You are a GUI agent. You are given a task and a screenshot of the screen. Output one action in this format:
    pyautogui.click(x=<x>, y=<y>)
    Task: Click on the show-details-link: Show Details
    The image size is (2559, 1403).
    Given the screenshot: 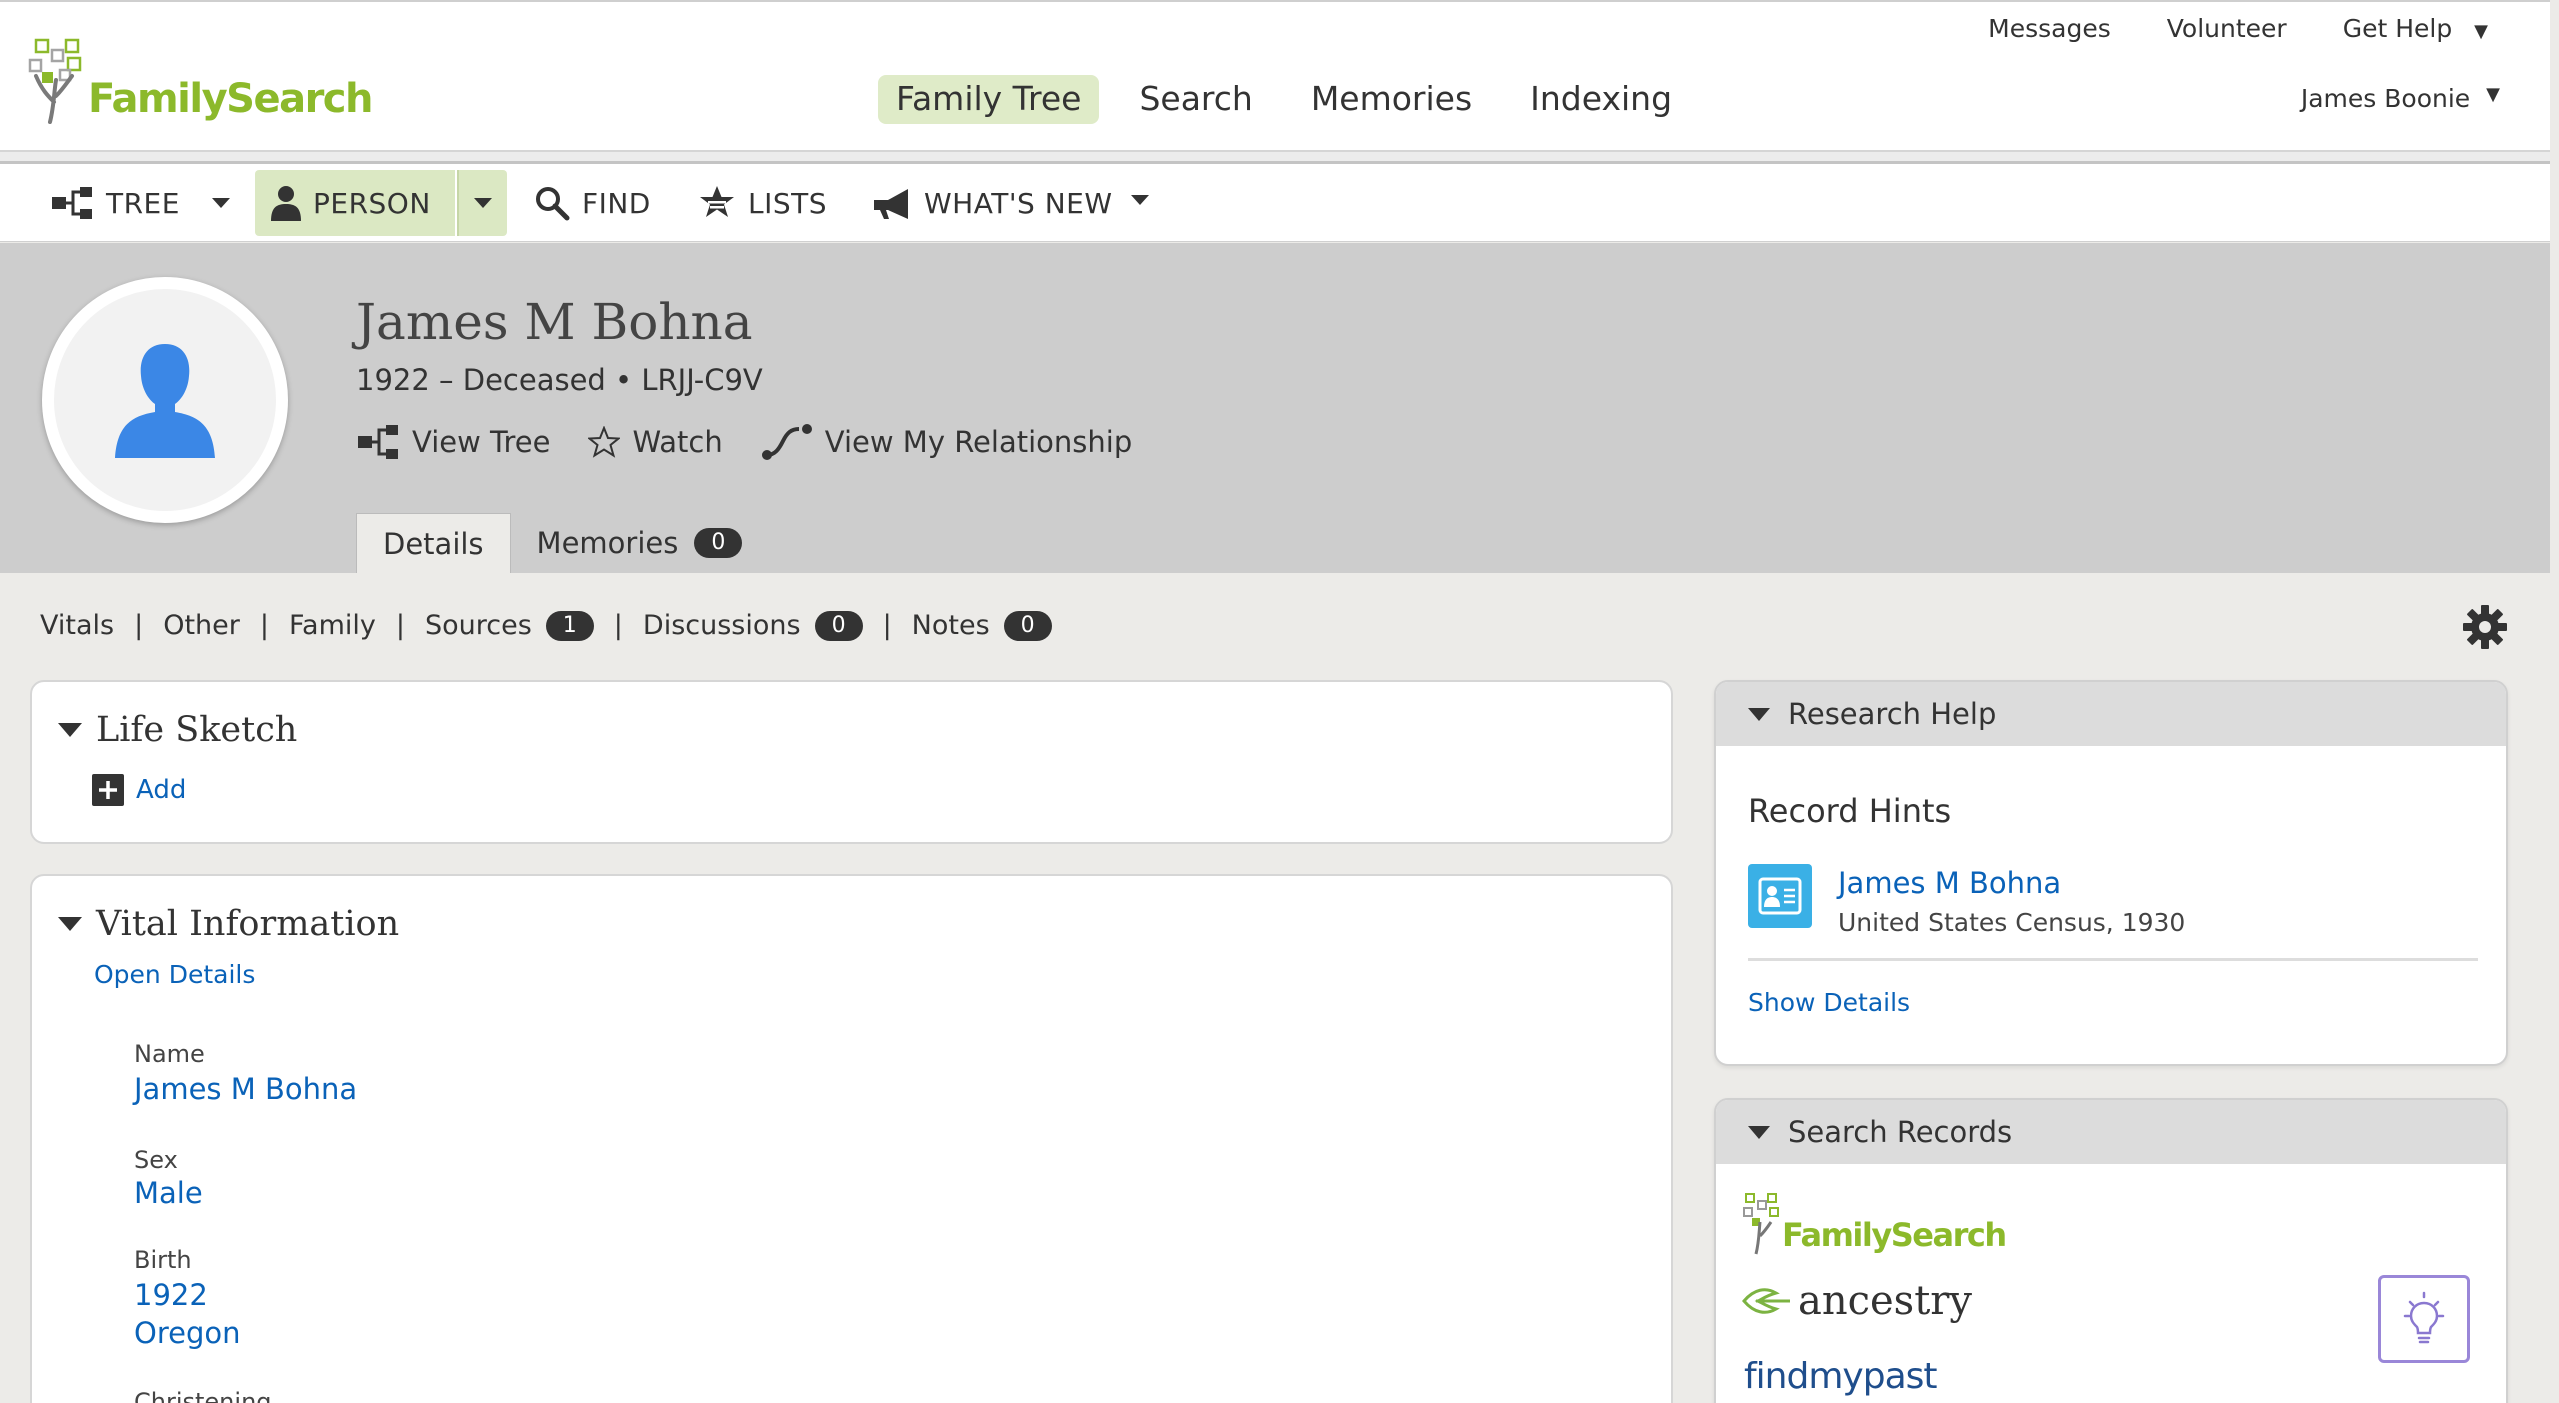 What is the action you would take?
    pyautogui.click(x=1829, y=1002)
    